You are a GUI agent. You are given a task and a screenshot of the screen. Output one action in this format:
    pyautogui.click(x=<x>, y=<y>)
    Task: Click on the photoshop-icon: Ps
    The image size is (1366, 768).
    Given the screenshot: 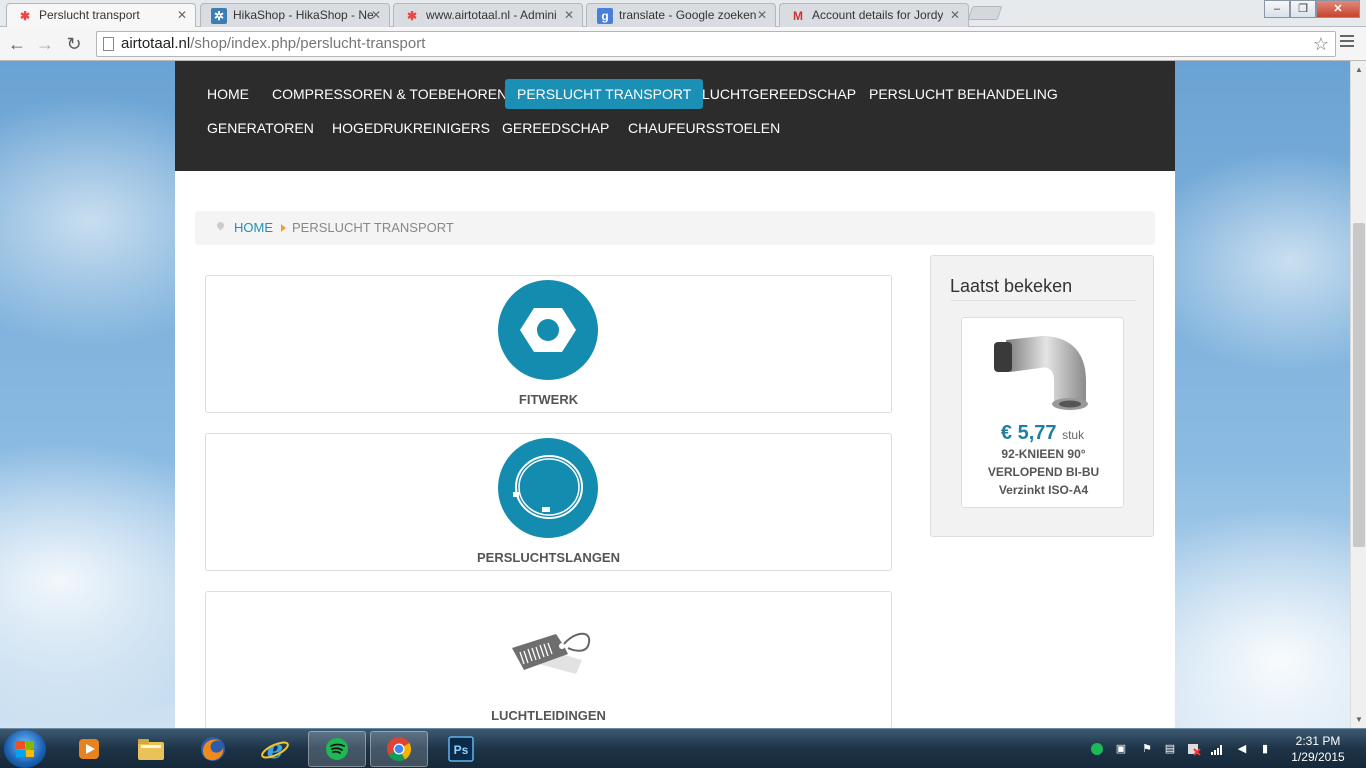 What is the action you would take?
    pyautogui.click(x=461, y=749)
    